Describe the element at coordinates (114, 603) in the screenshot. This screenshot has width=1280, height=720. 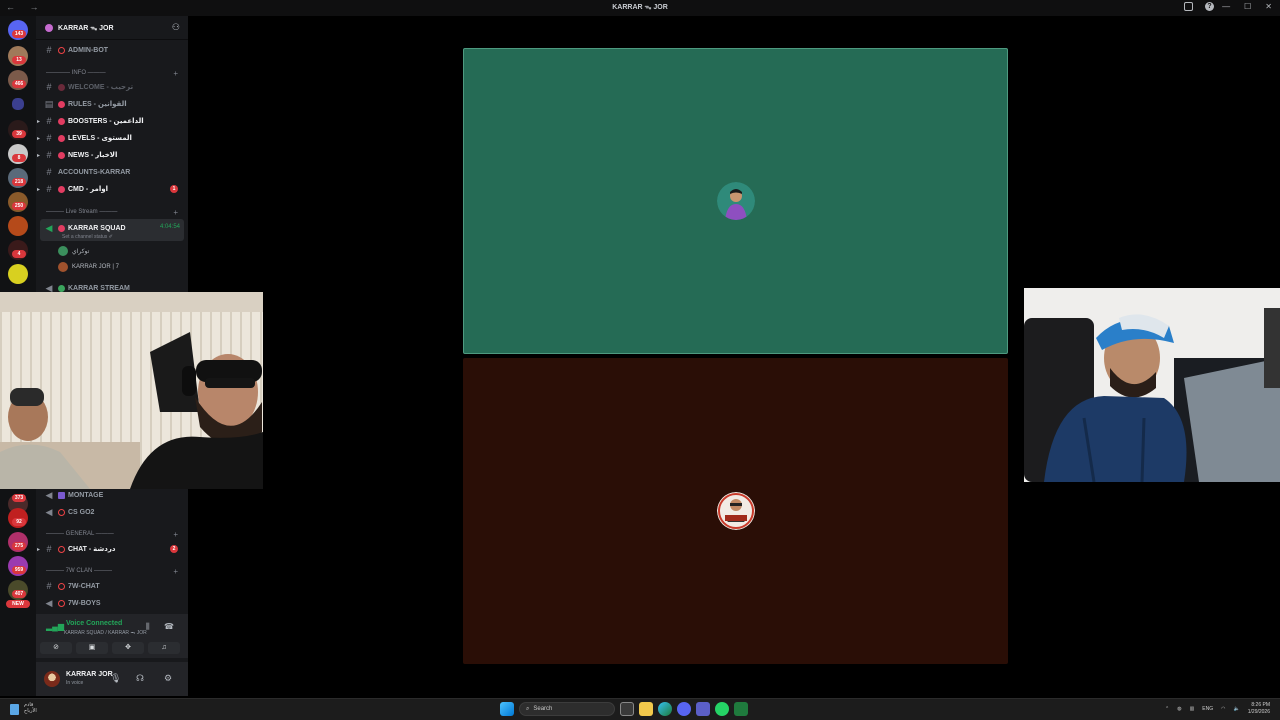
I see `voice-channel-7w-boys: ◀ 7W-BOYS` at that location.